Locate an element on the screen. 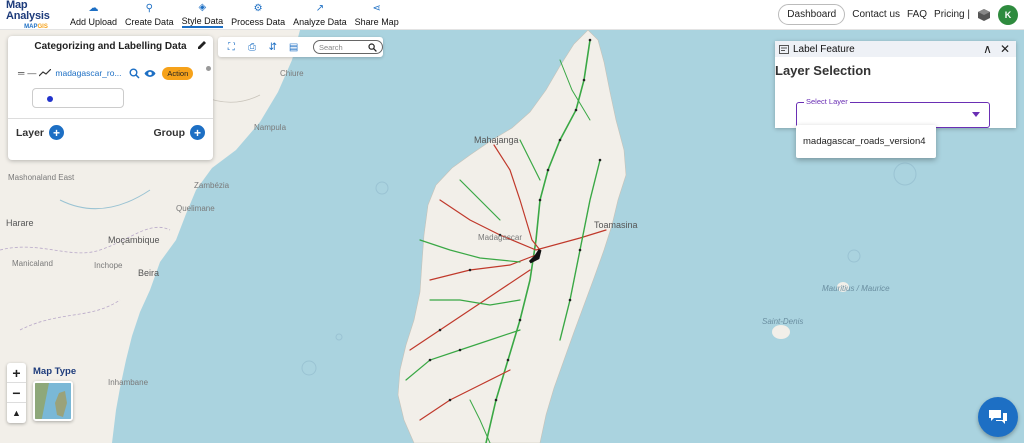 This screenshot has width=1024, height=443. map-type-thumbnail is located at coordinates (53, 401).